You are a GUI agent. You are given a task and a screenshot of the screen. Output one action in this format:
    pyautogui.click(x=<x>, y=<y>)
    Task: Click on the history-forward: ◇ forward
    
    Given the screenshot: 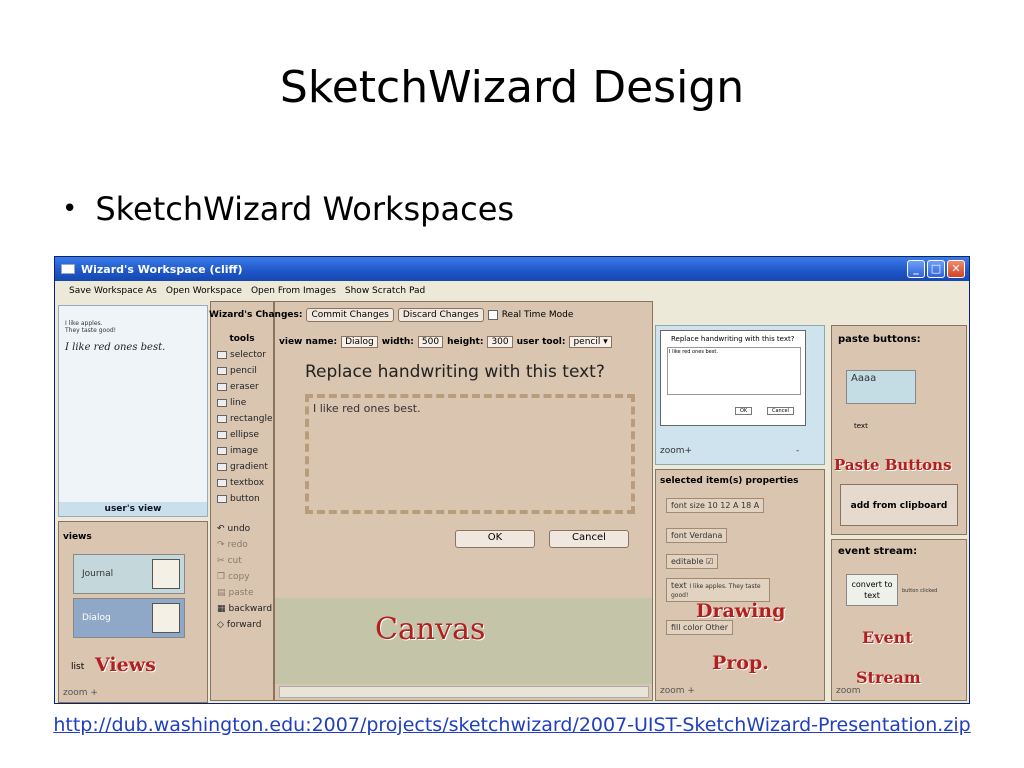 What is the action you would take?
    pyautogui.click(x=239, y=625)
    